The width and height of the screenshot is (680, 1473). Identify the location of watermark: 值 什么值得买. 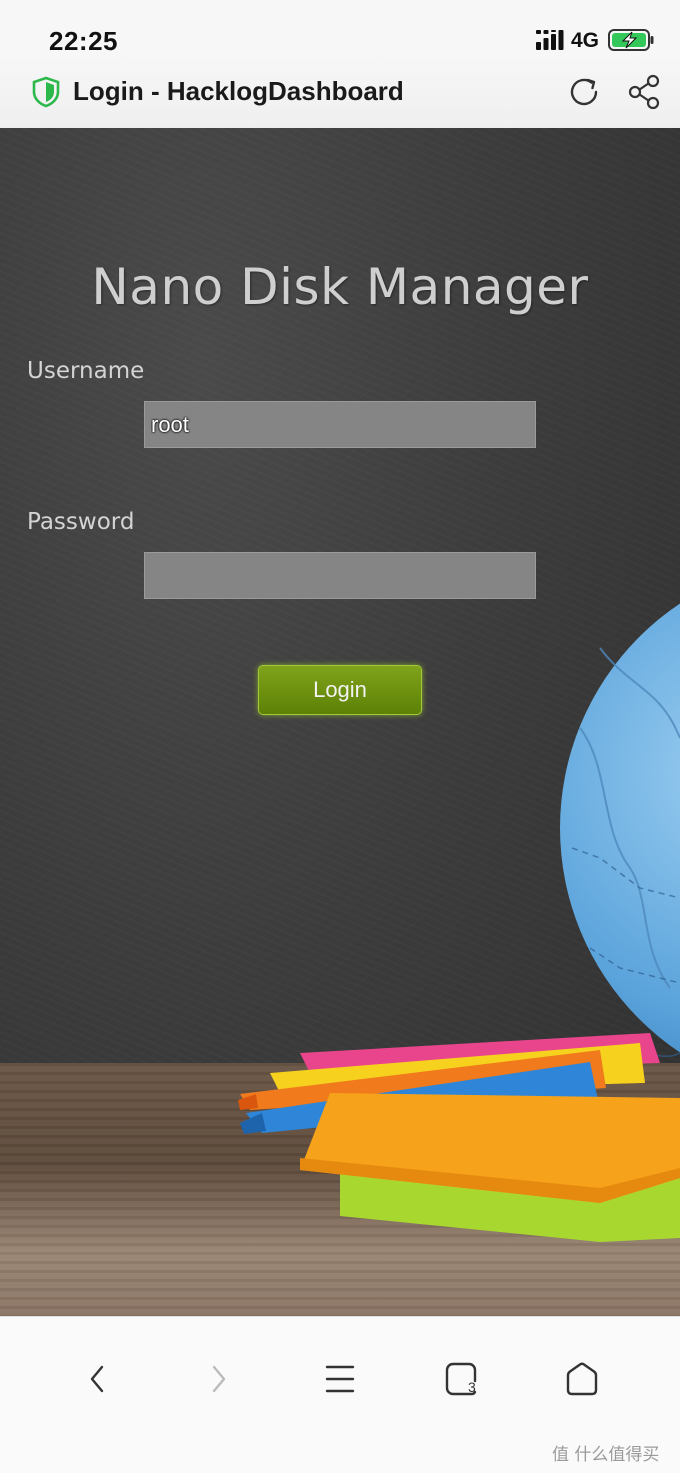
(606, 1455).